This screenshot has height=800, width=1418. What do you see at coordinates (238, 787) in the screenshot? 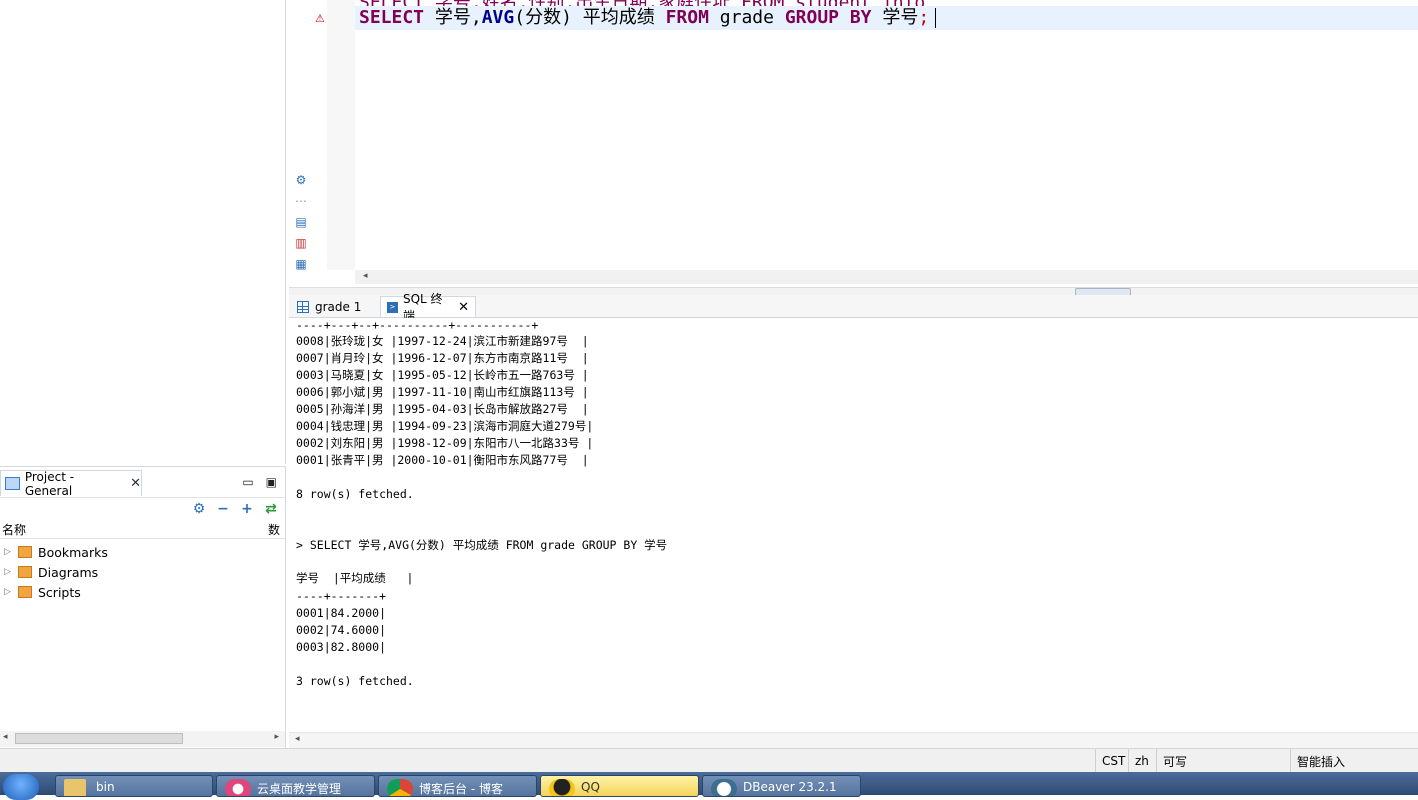
I see `cloud-desktop-icon` at bounding box center [238, 787].